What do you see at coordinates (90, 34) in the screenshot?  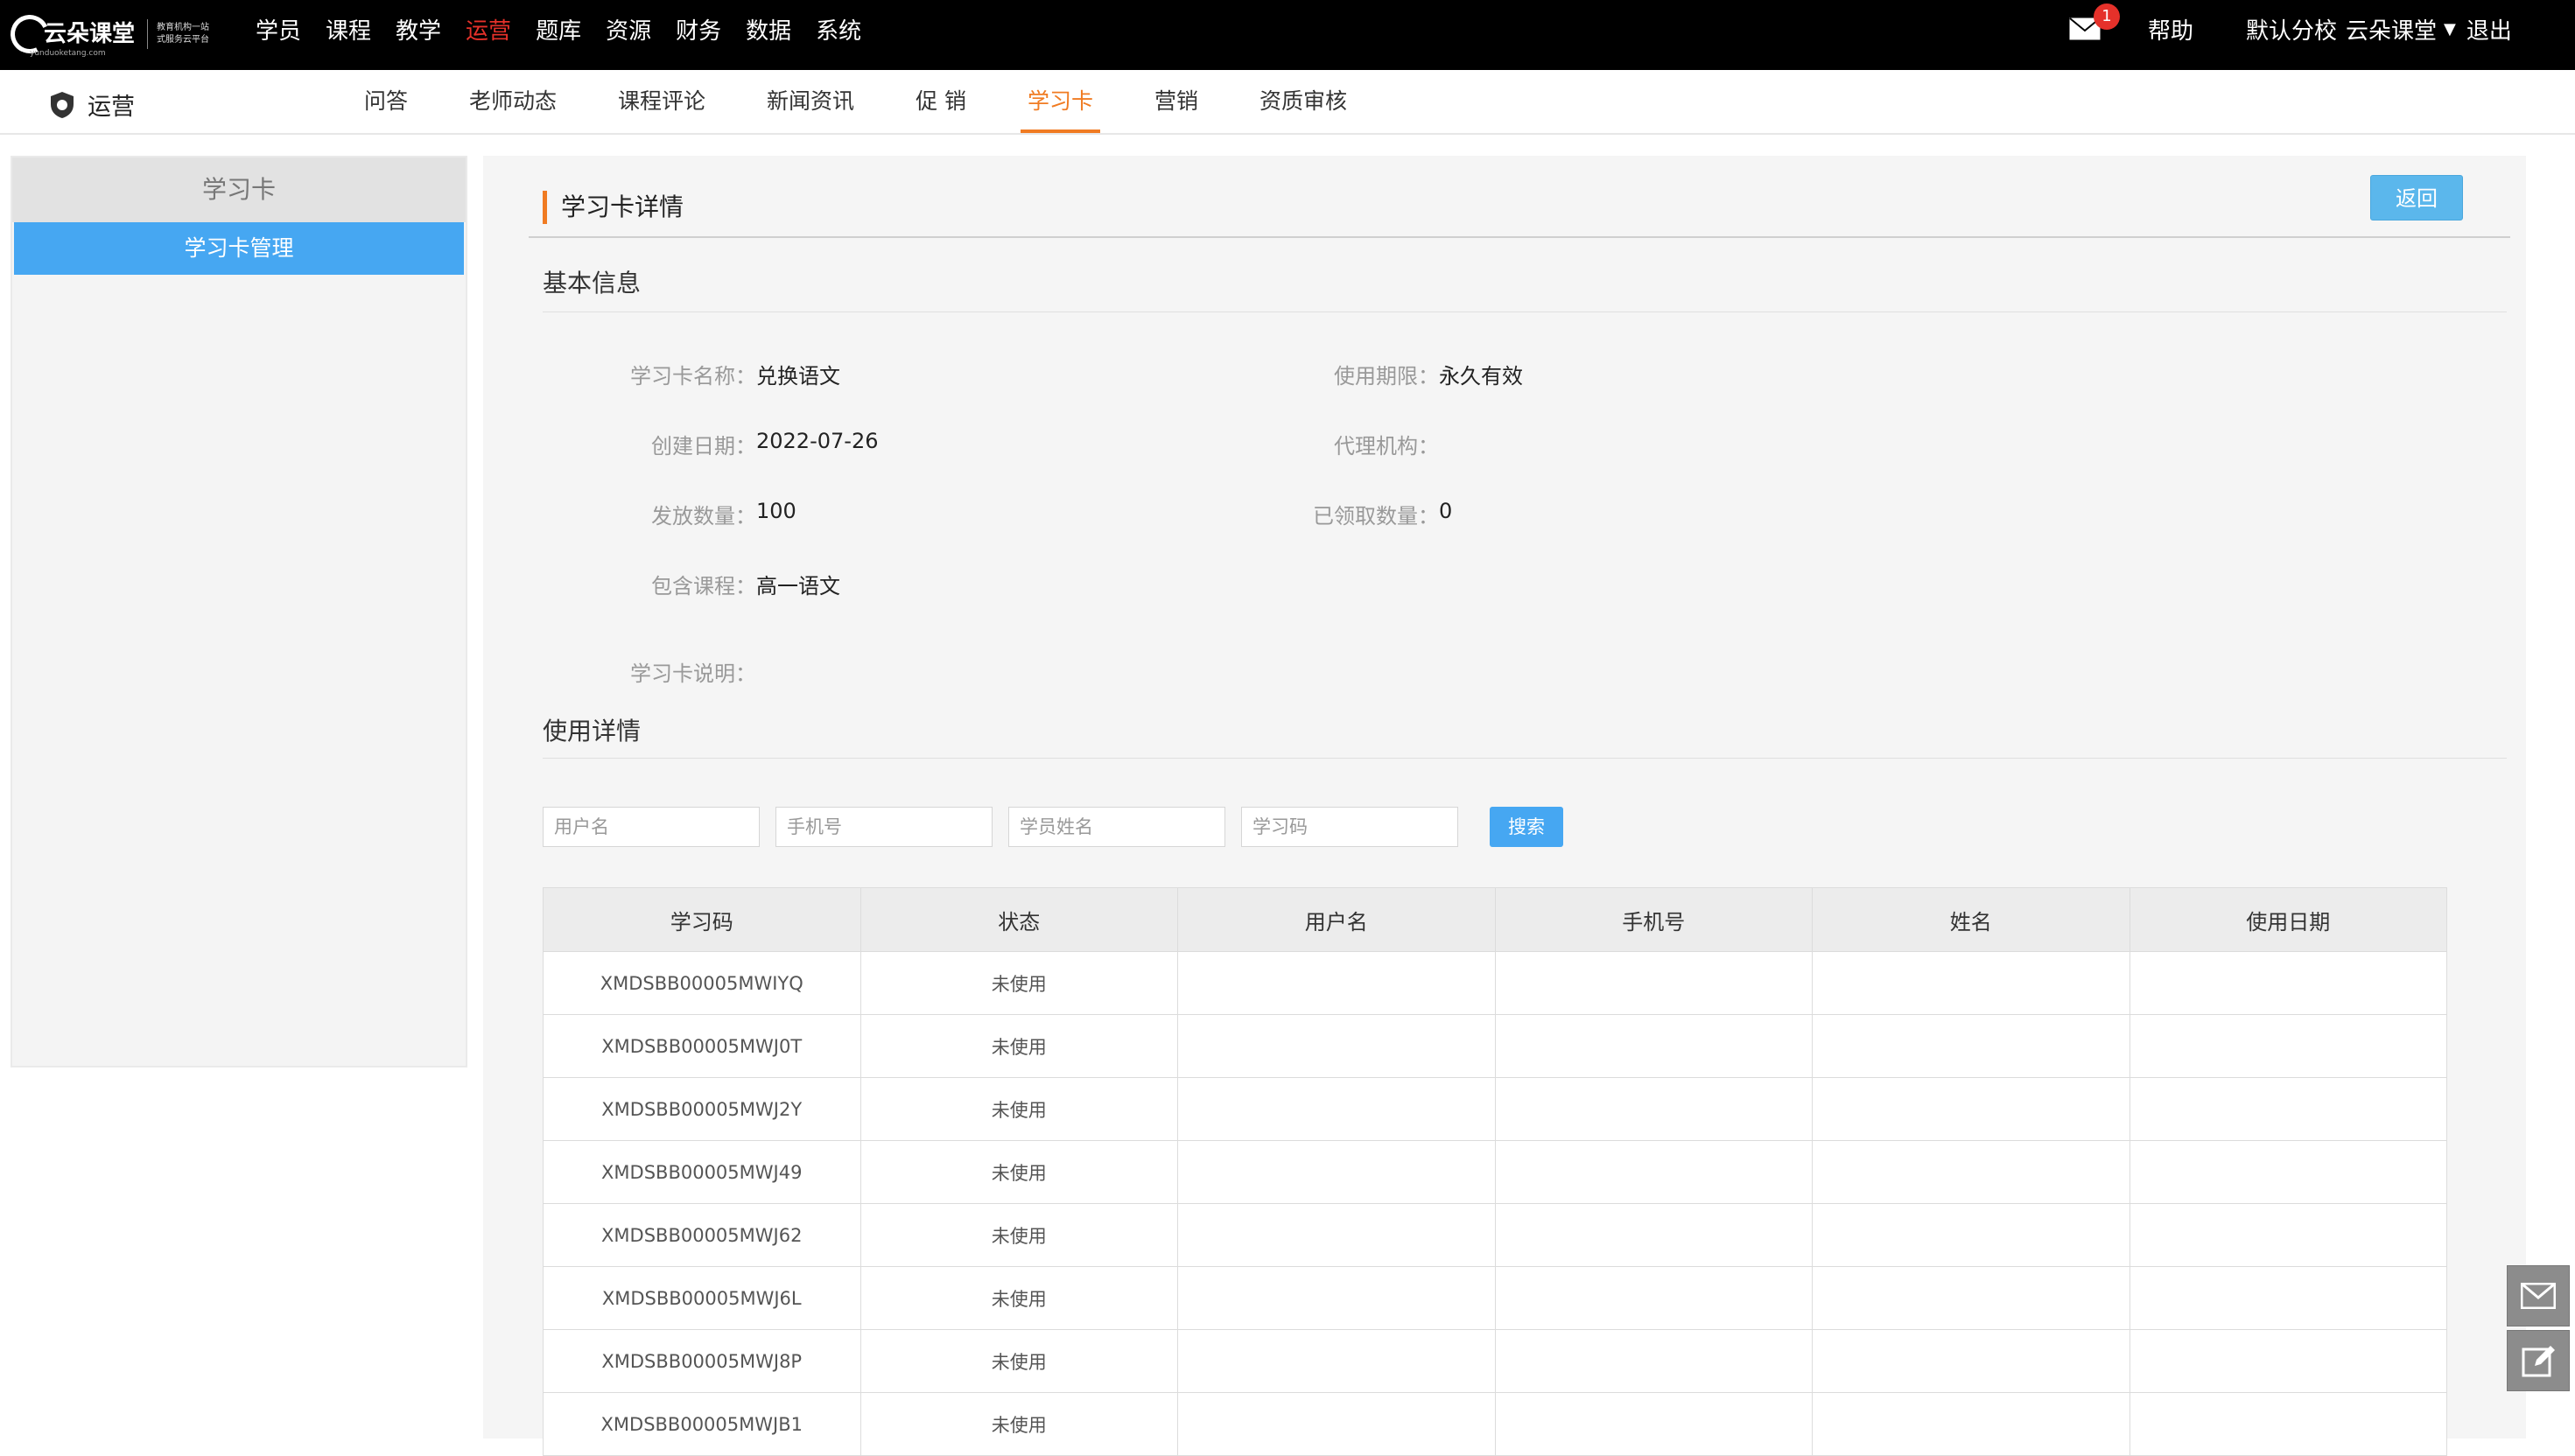 I see `brand-name: 云朵课堂` at bounding box center [90, 34].